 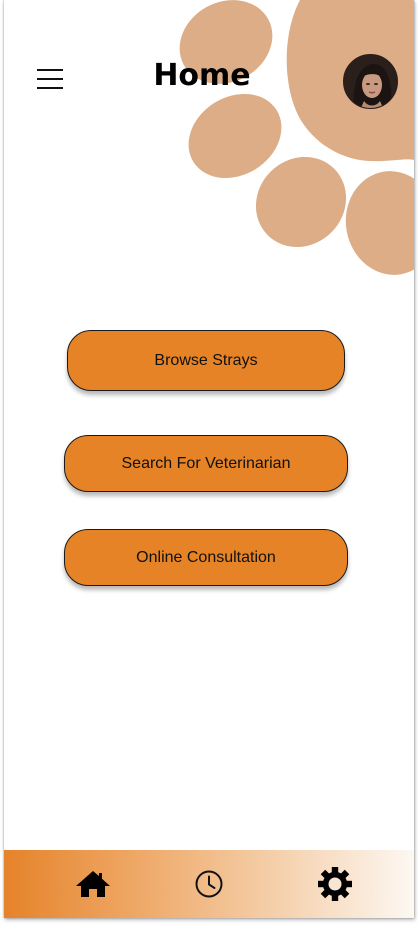 What do you see at coordinates (206, 360) in the screenshot?
I see `browse-strays-button: Browse Strays` at bounding box center [206, 360].